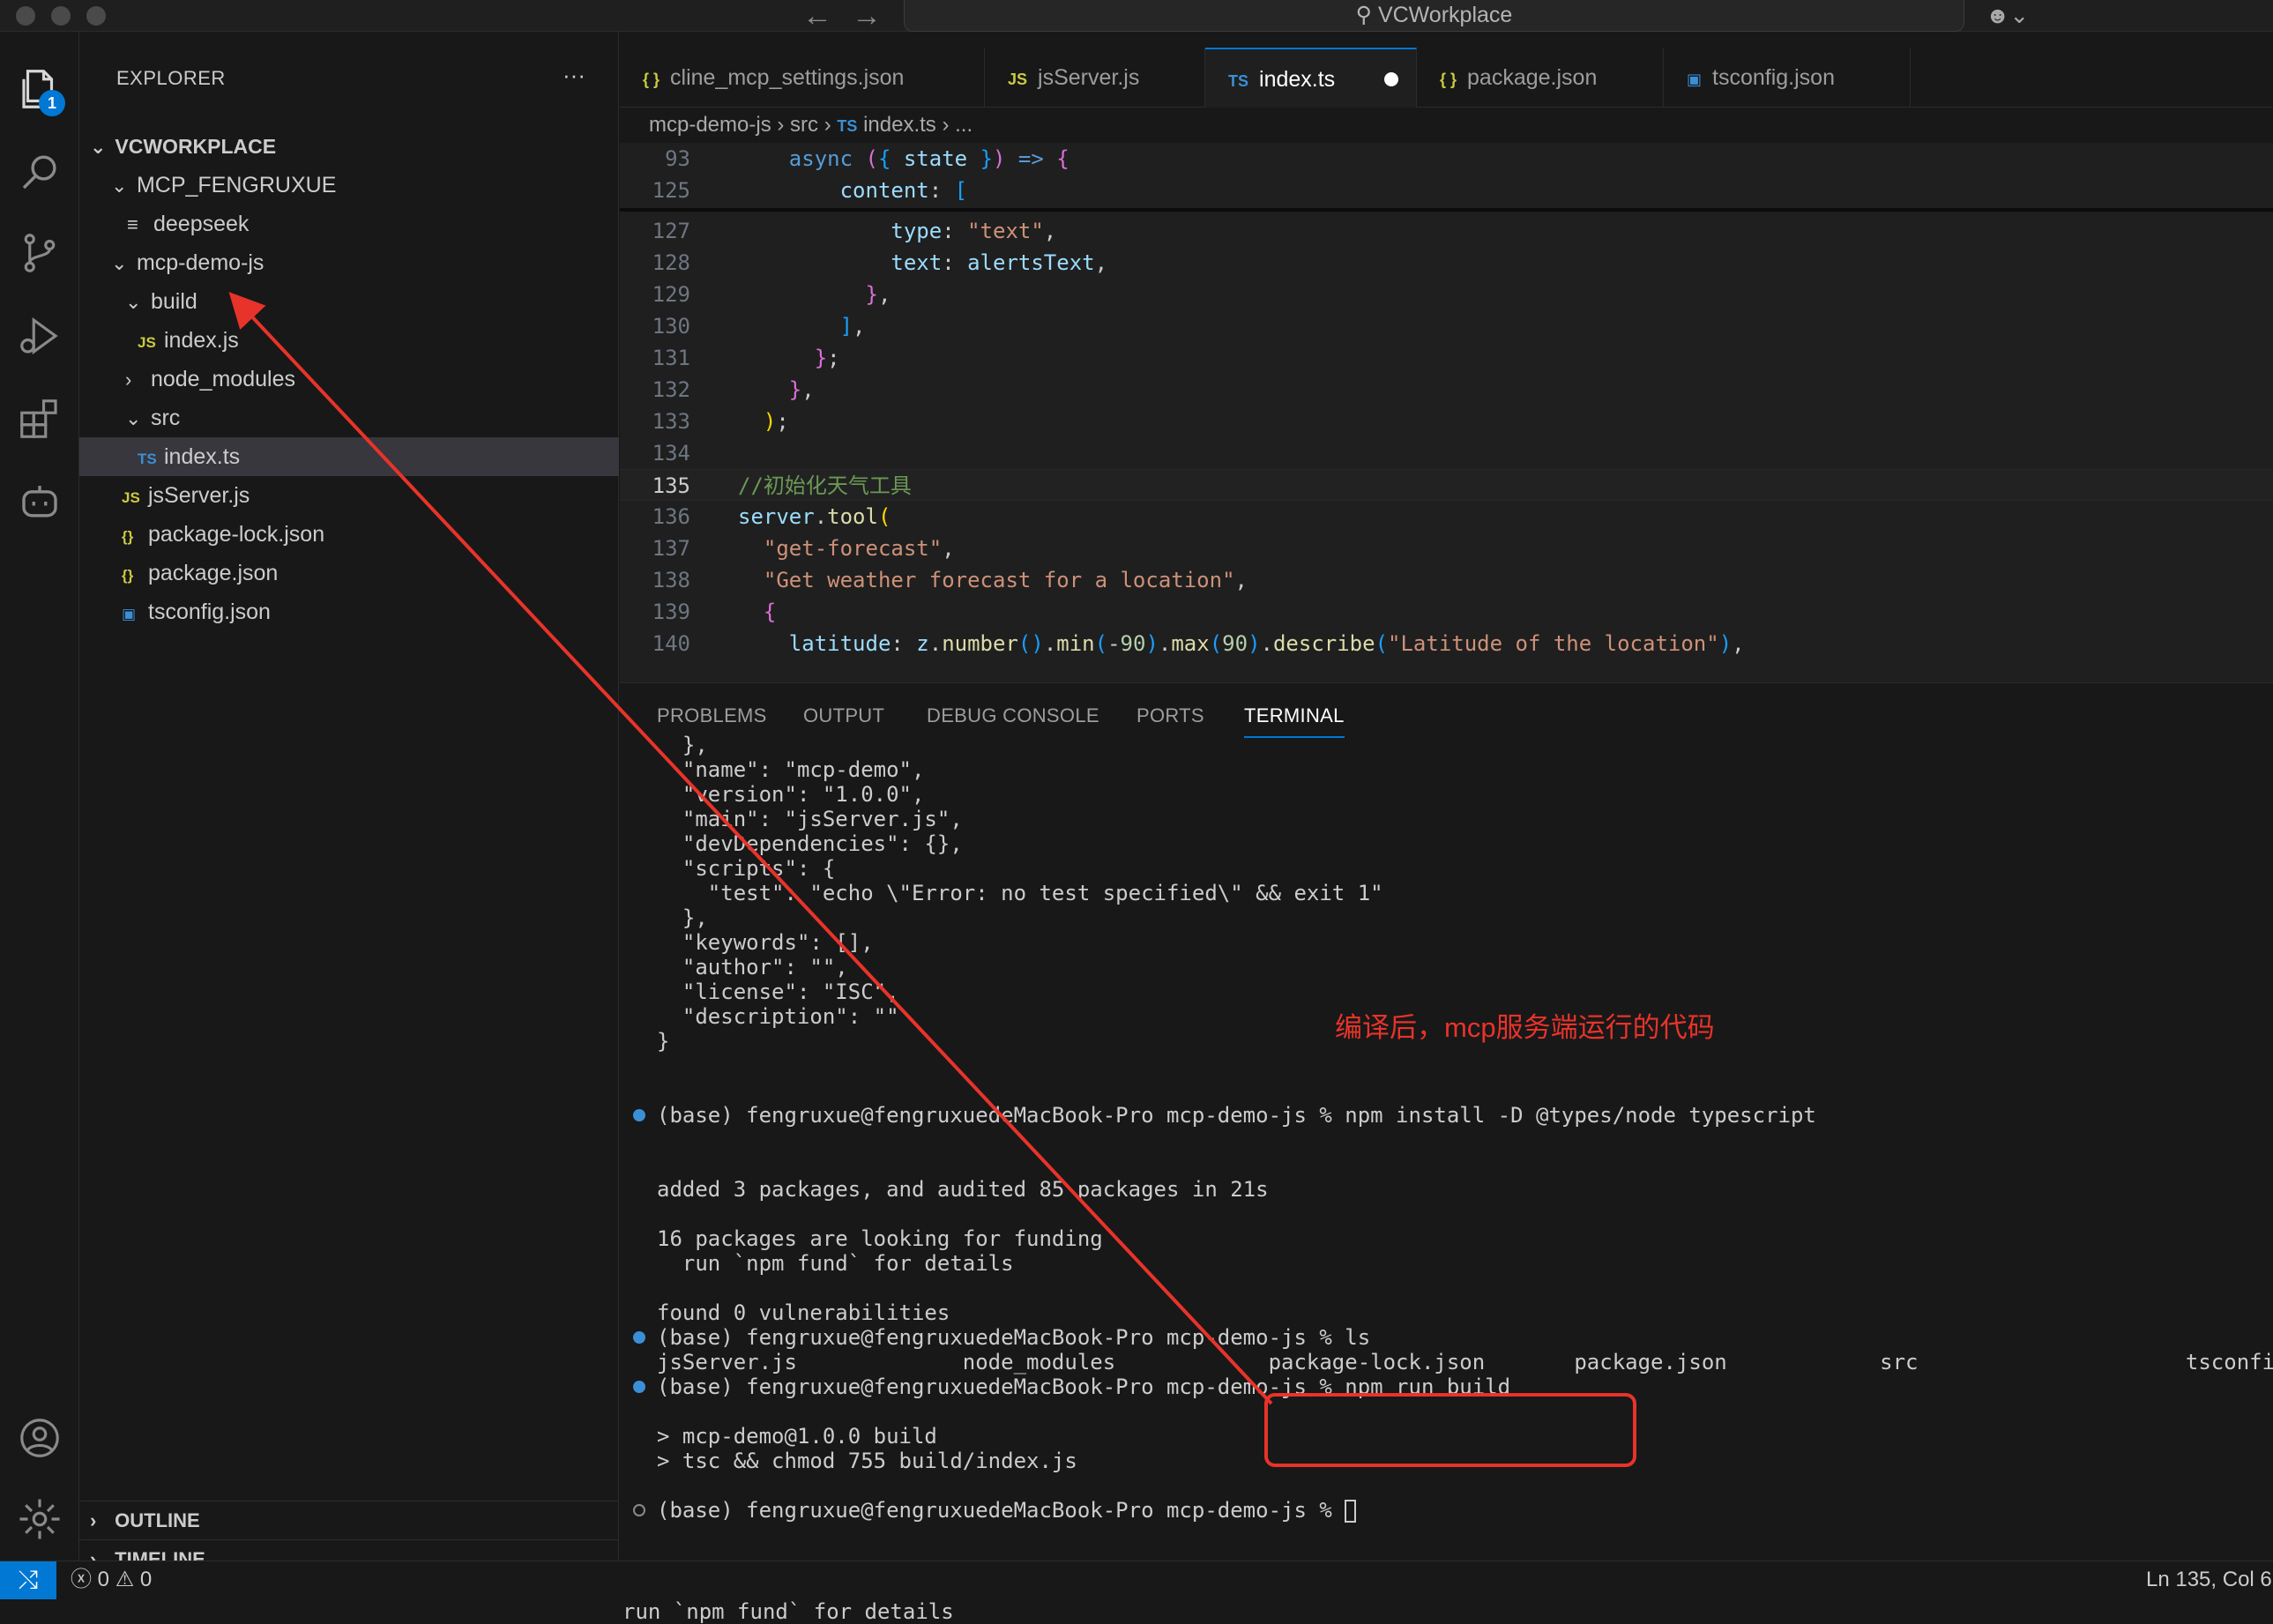 The height and width of the screenshot is (1624, 2273). What do you see at coordinates (712, 715) in the screenshot?
I see `panel-tab-problems: PROBLEMS` at bounding box center [712, 715].